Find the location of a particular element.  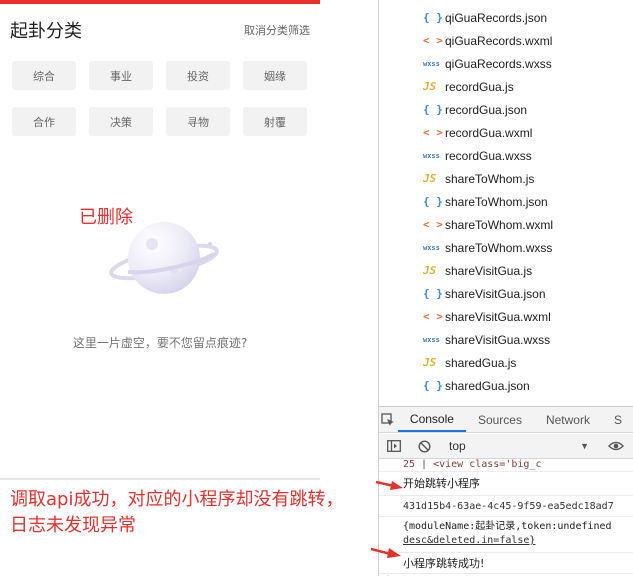

file-item: JS shareVisitGua.js is located at coordinates (506, 270).